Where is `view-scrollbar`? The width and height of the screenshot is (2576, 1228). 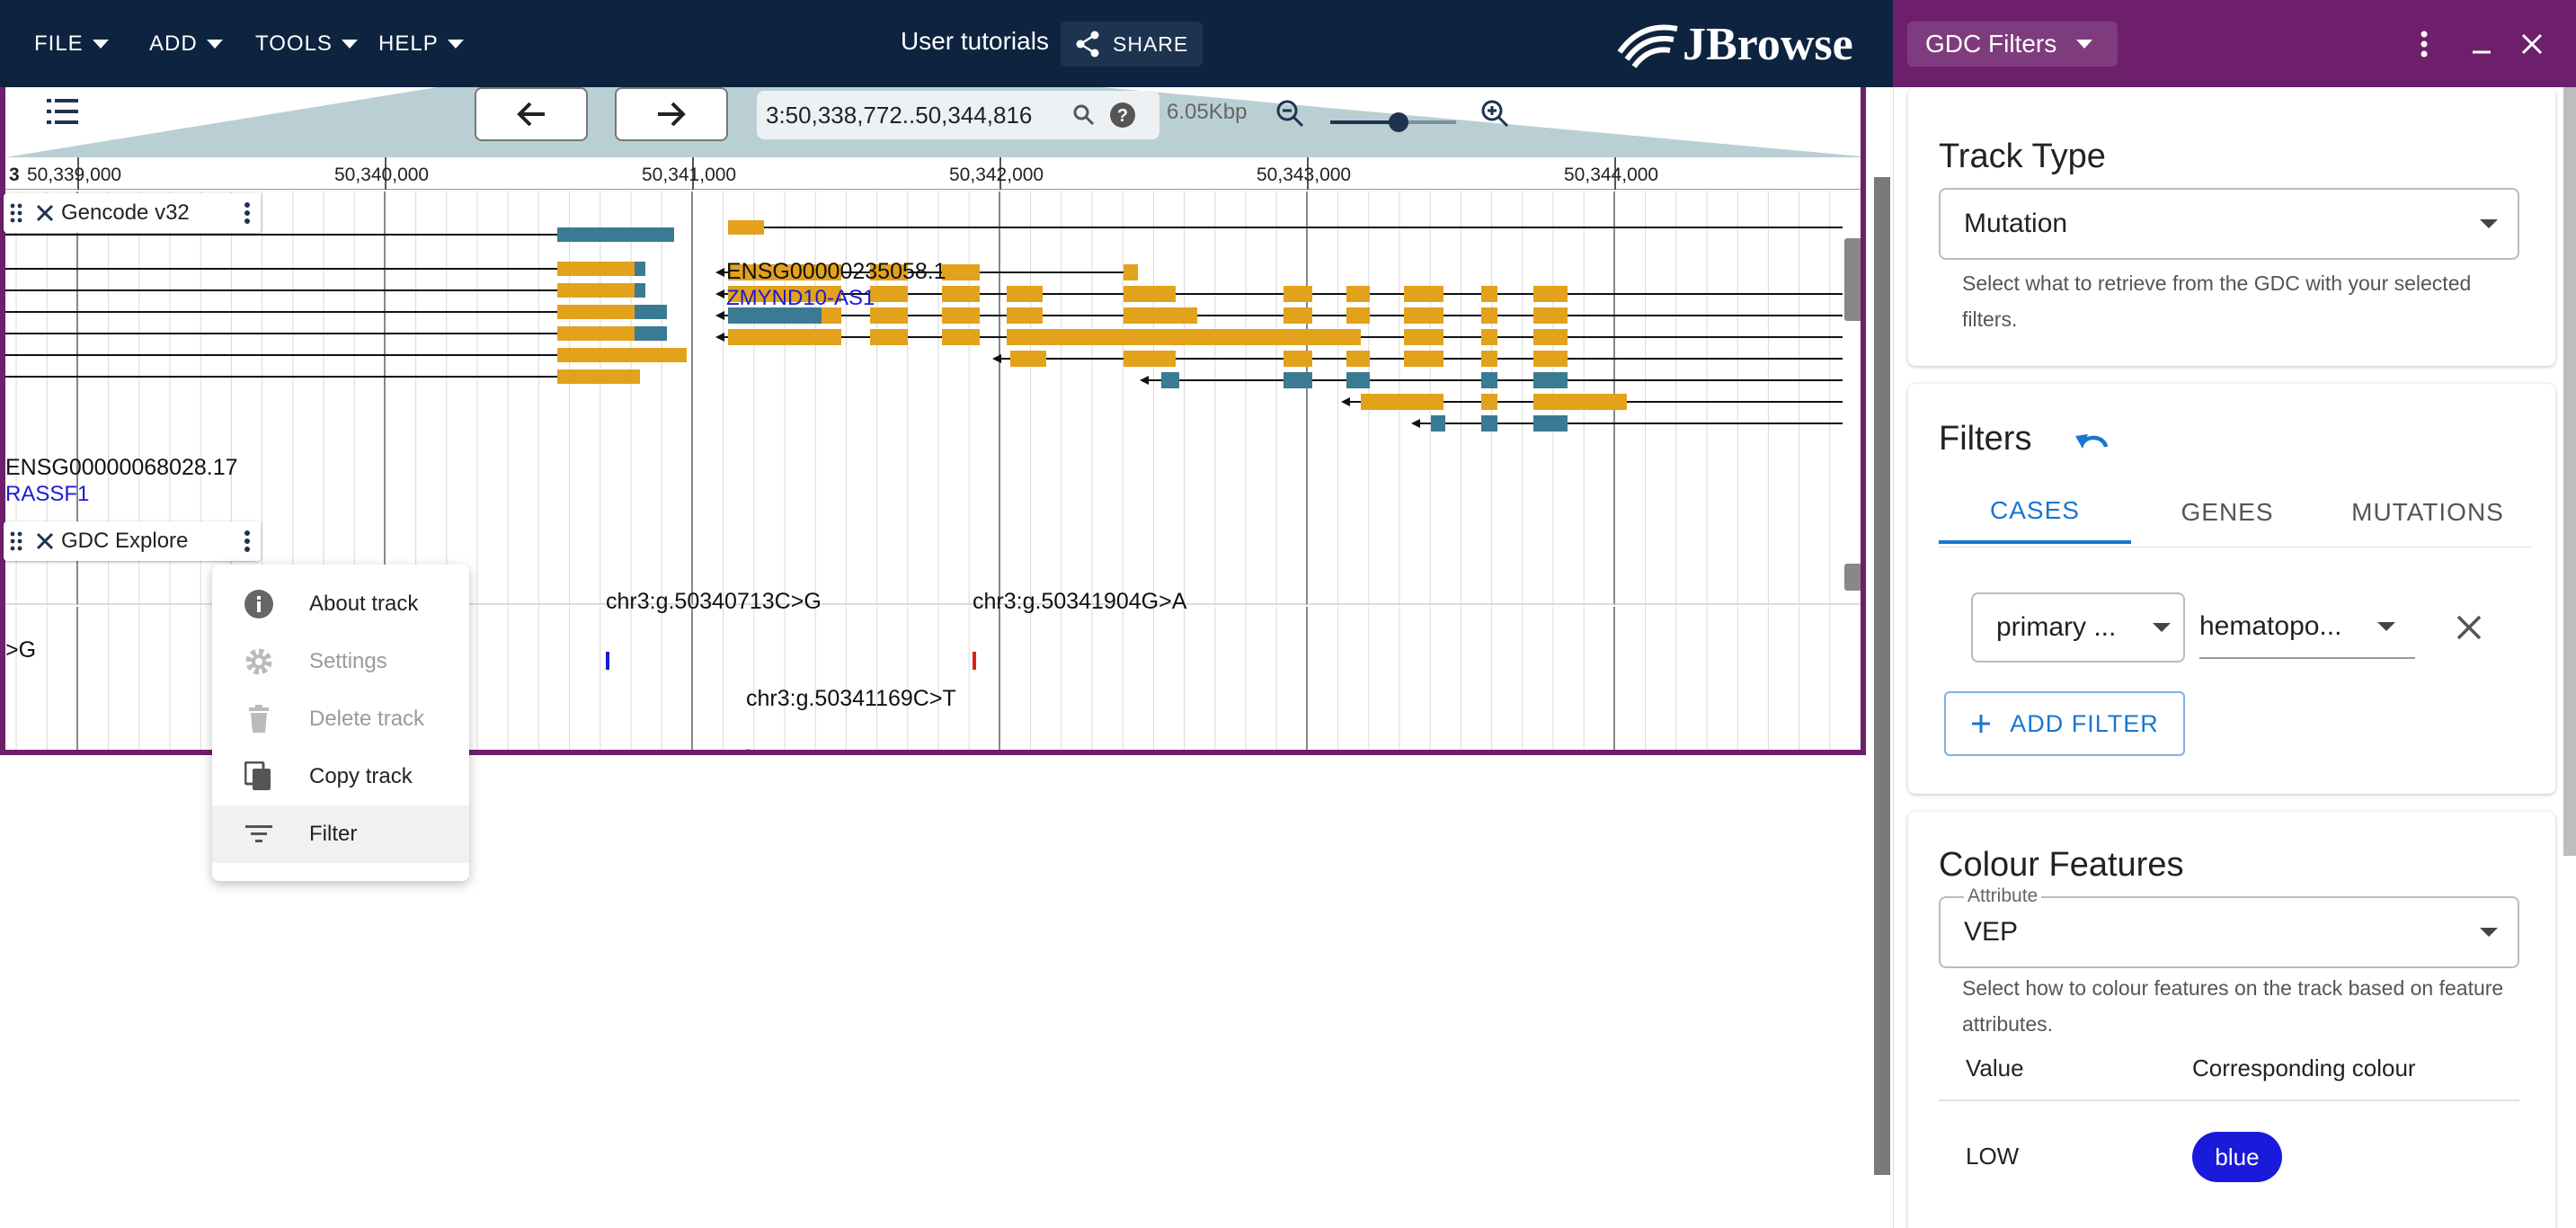
view-scrollbar is located at coordinates (1882, 676).